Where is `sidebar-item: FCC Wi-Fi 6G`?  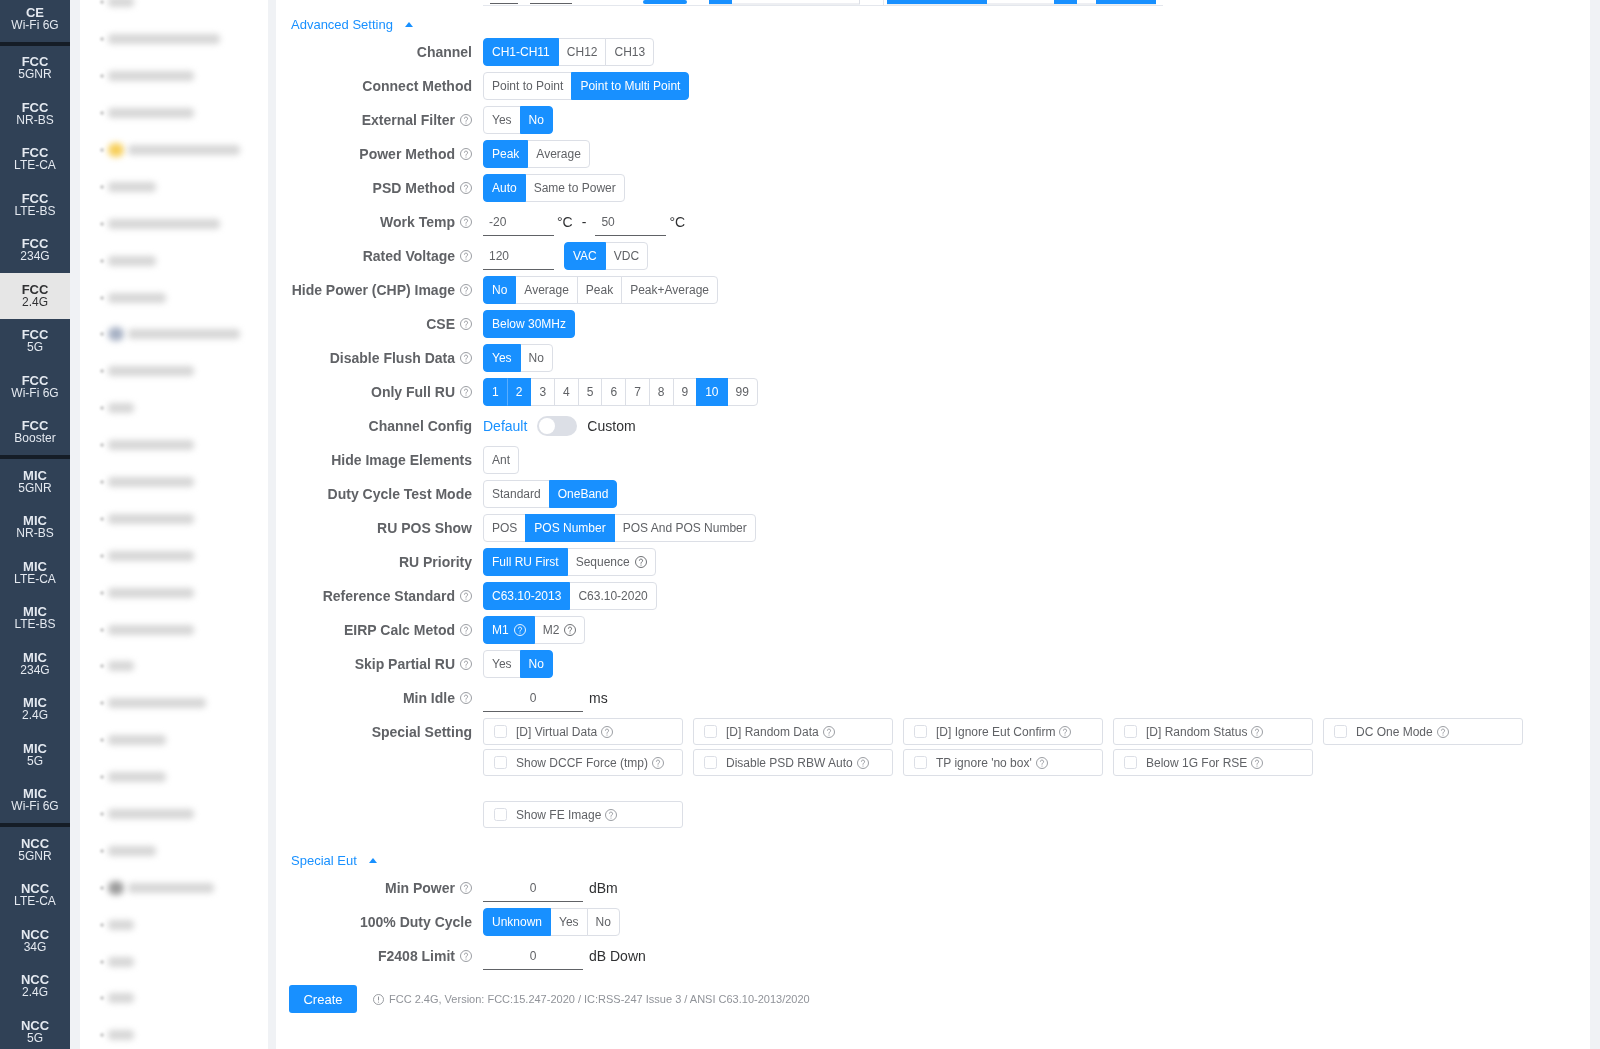 sidebar-item: FCC Wi-Fi 6G is located at coordinates (35, 387).